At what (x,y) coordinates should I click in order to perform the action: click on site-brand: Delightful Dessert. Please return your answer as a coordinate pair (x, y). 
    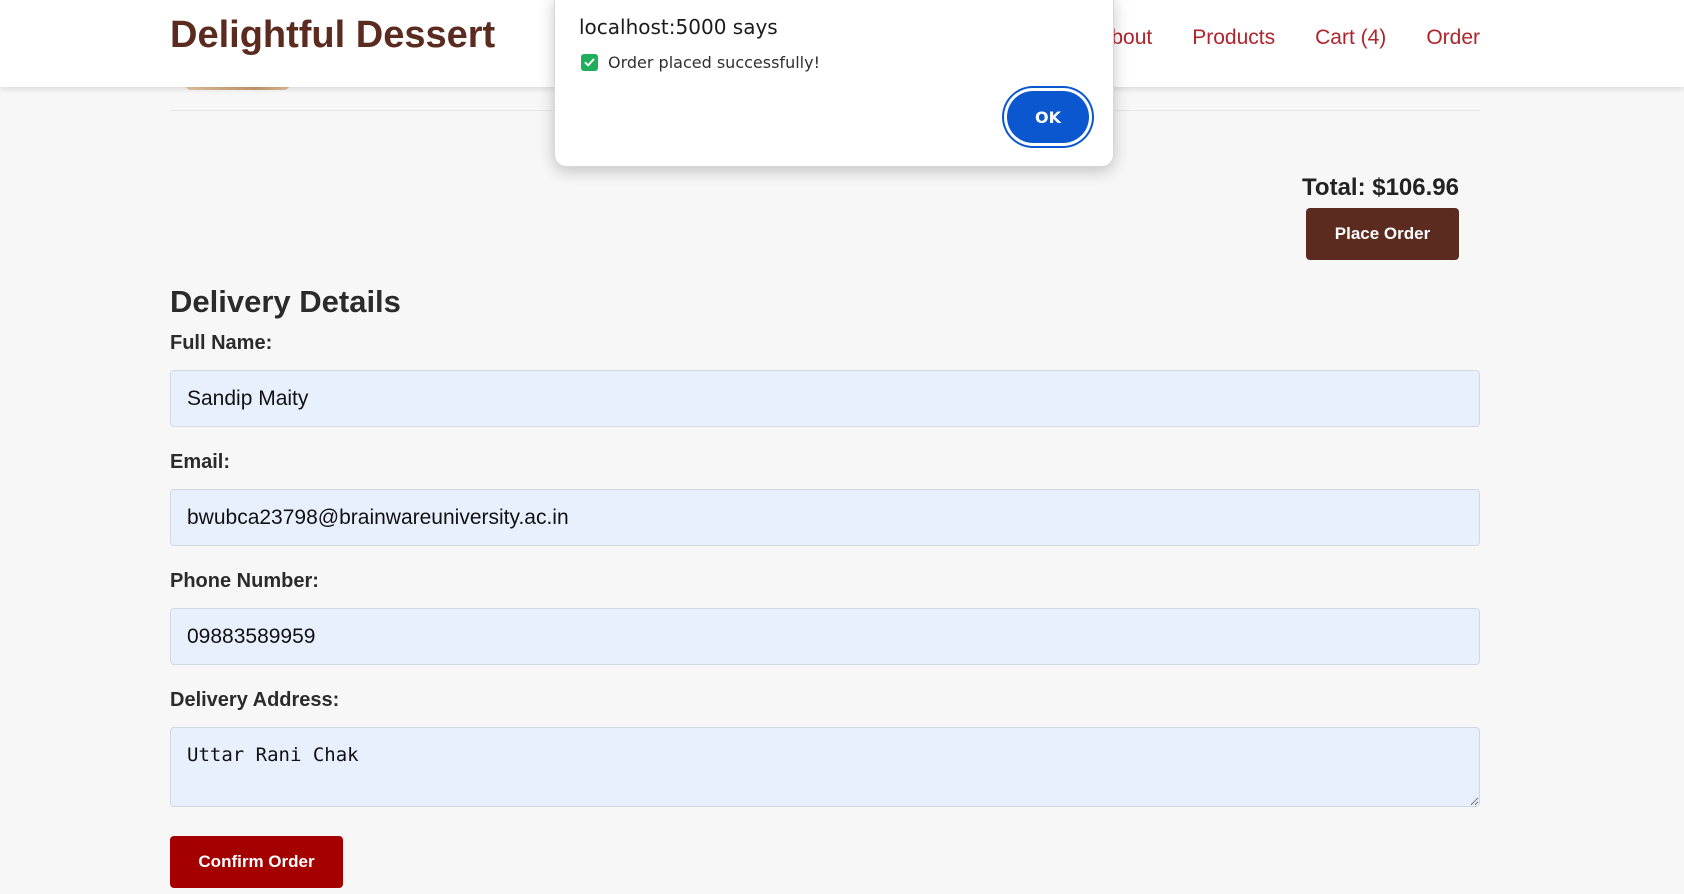
    Looking at the image, I should click on (332, 35).